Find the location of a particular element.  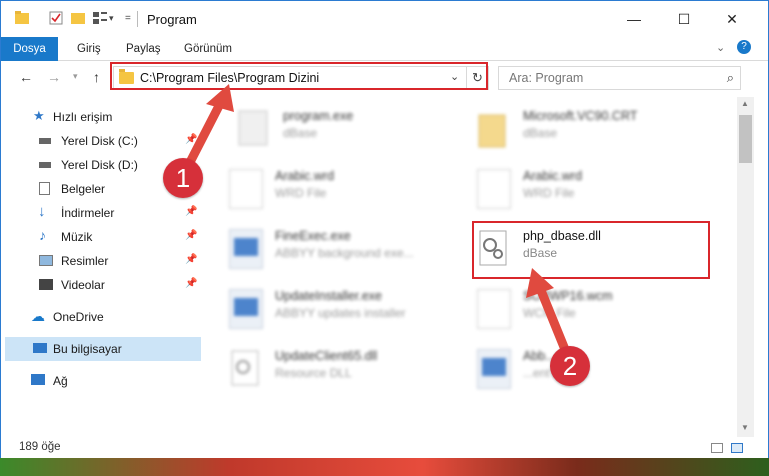

search-input: Ara: Program is located at coordinates (546, 78).